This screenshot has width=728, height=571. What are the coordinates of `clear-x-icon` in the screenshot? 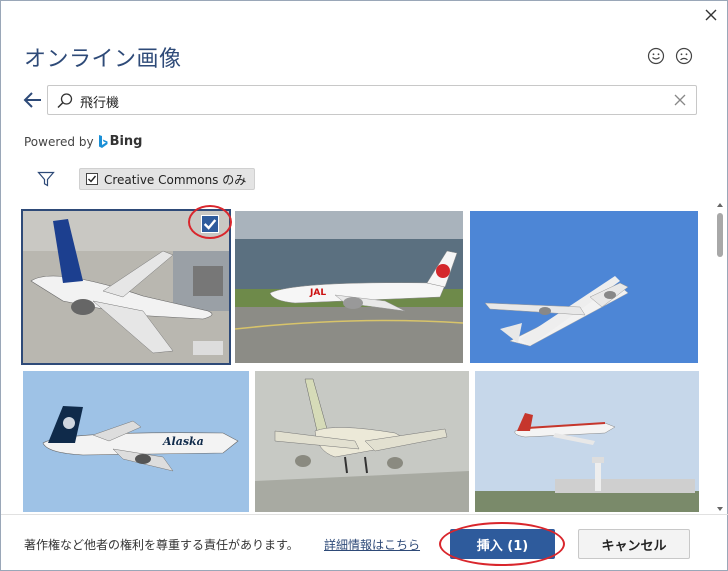 It's located at (680, 100).